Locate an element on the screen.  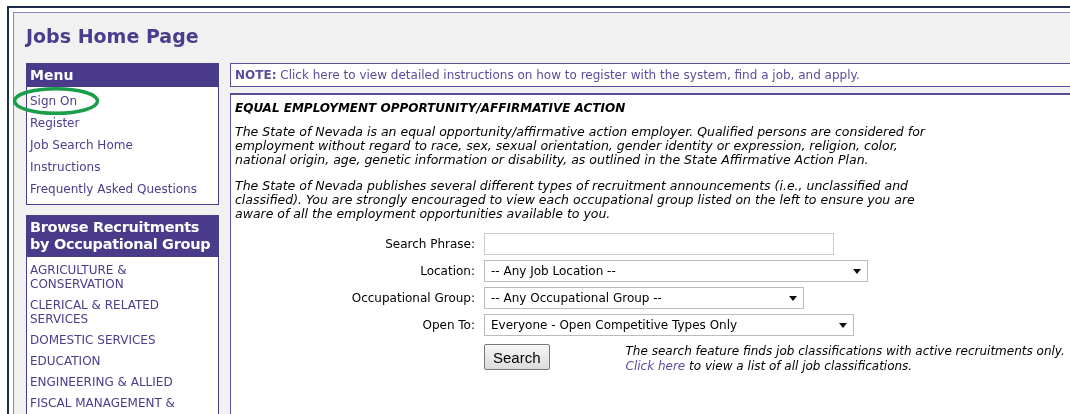
group-link: DOMESTIC SERVICES is located at coordinates (122, 340).